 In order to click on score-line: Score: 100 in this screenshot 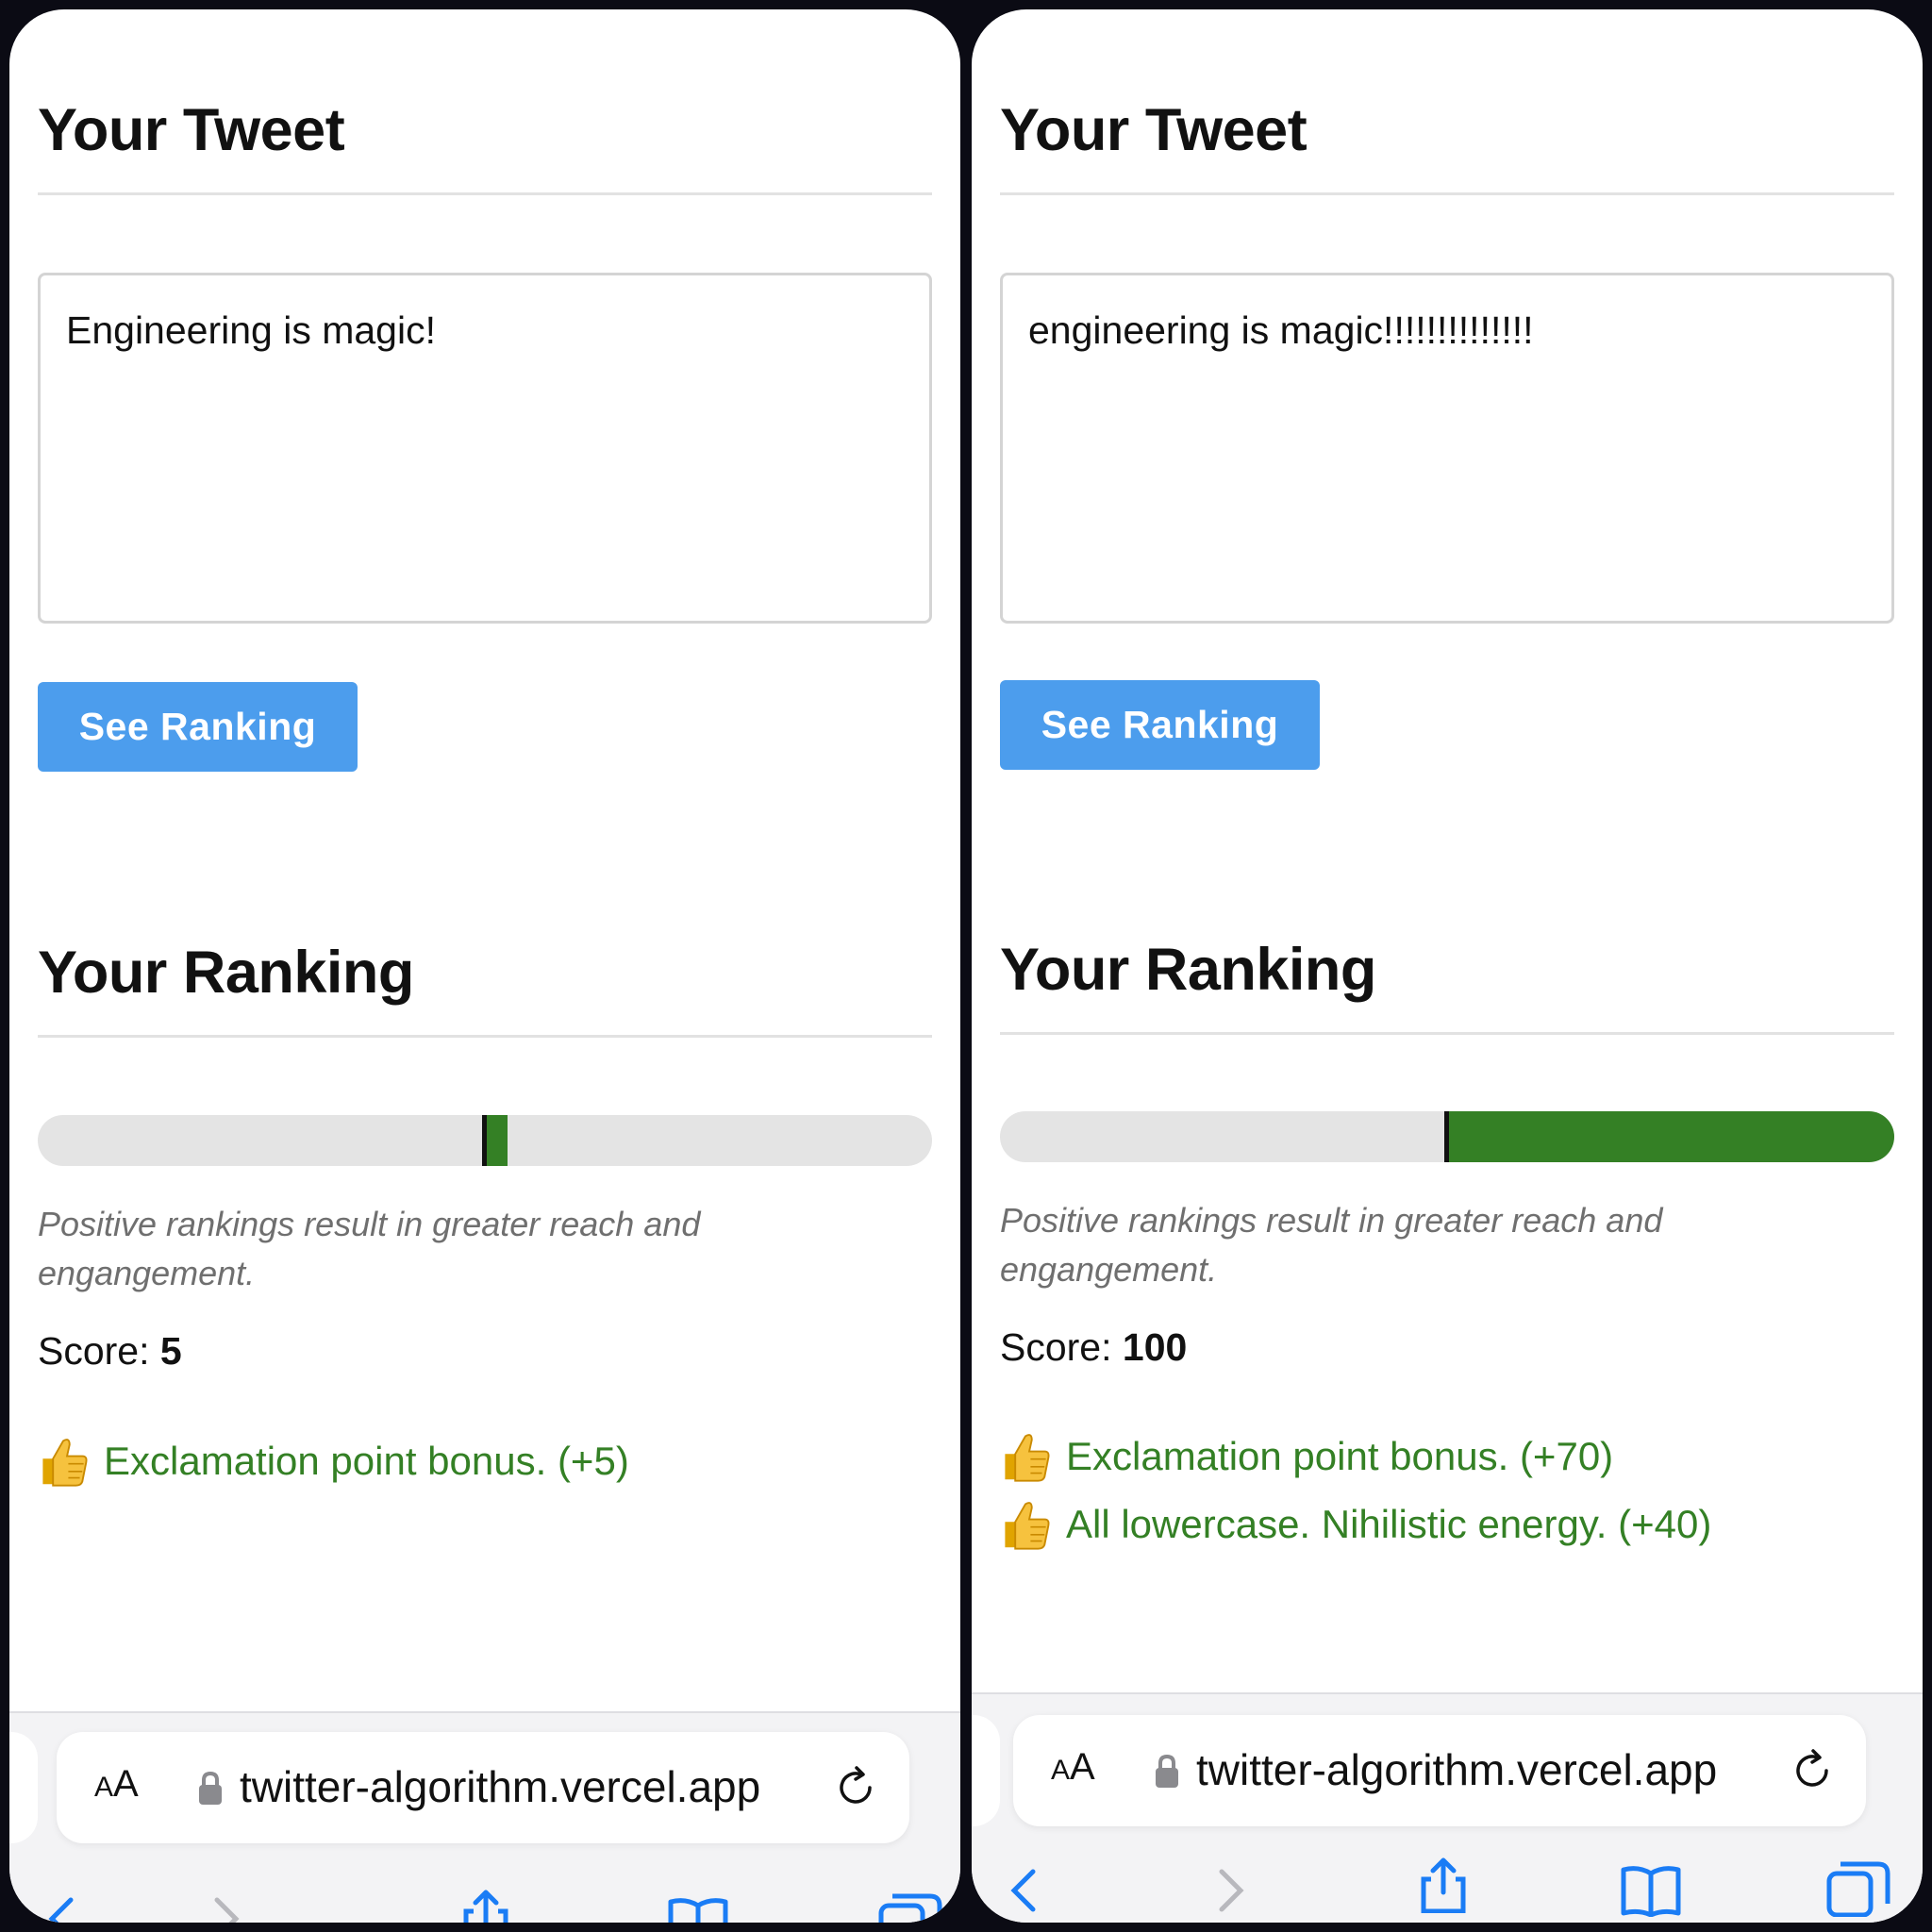, I will do `click(1093, 1348)`.